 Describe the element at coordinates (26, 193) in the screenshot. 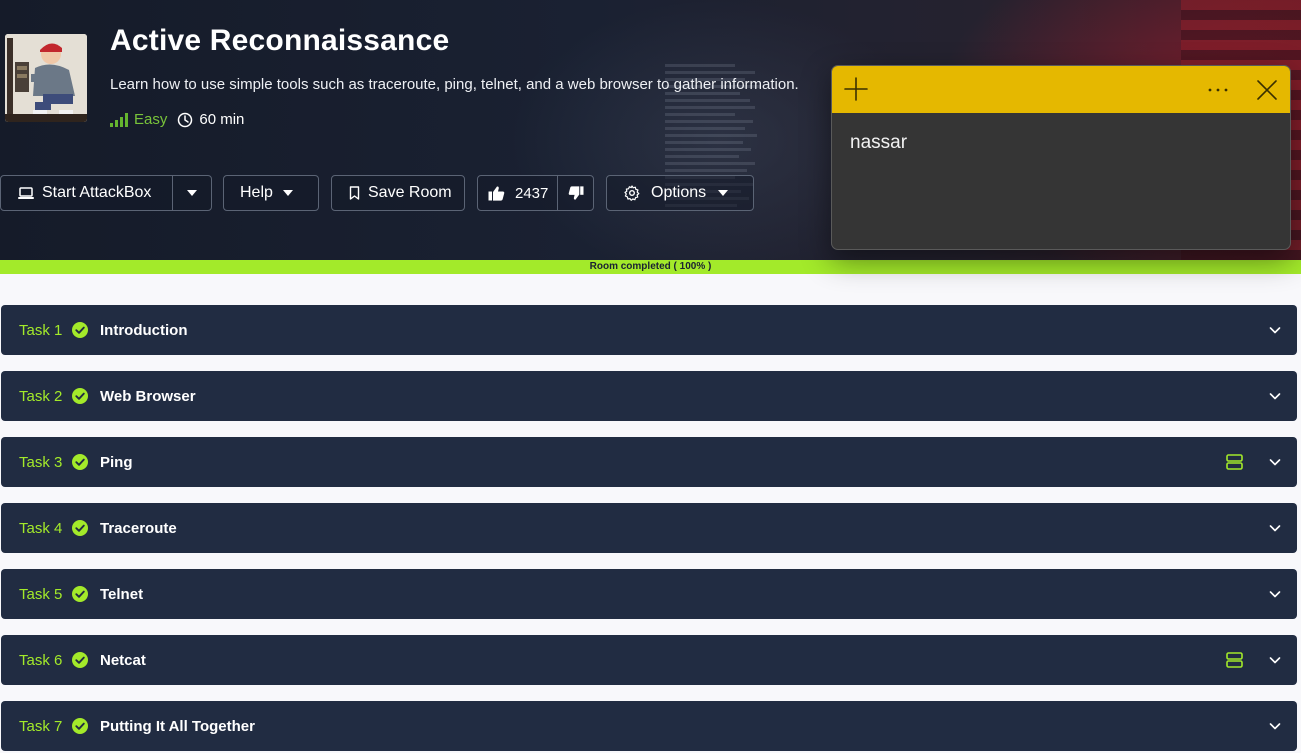

I see `laptop-icon` at that location.